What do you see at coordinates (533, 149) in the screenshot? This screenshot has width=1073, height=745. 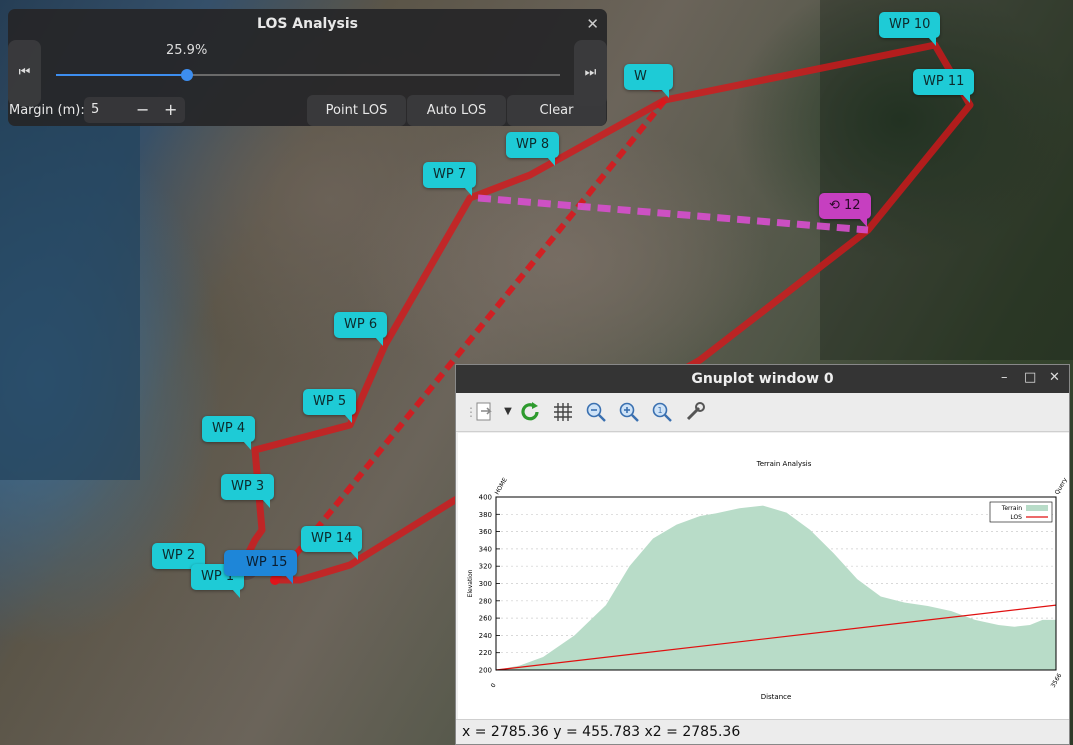 I see `waypoint-8: WP 8` at bounding box center [533, 149].